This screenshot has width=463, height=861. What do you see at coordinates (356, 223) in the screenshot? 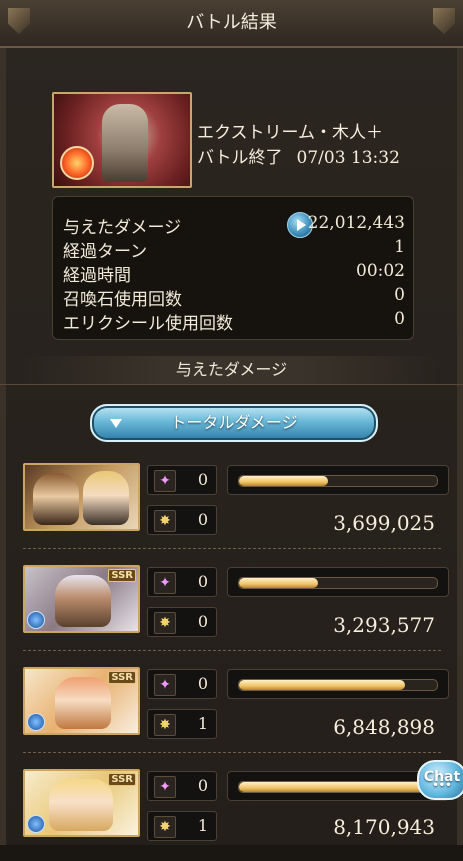
I see `stat-value: 22,012,443` at bounding box center [356, 223].